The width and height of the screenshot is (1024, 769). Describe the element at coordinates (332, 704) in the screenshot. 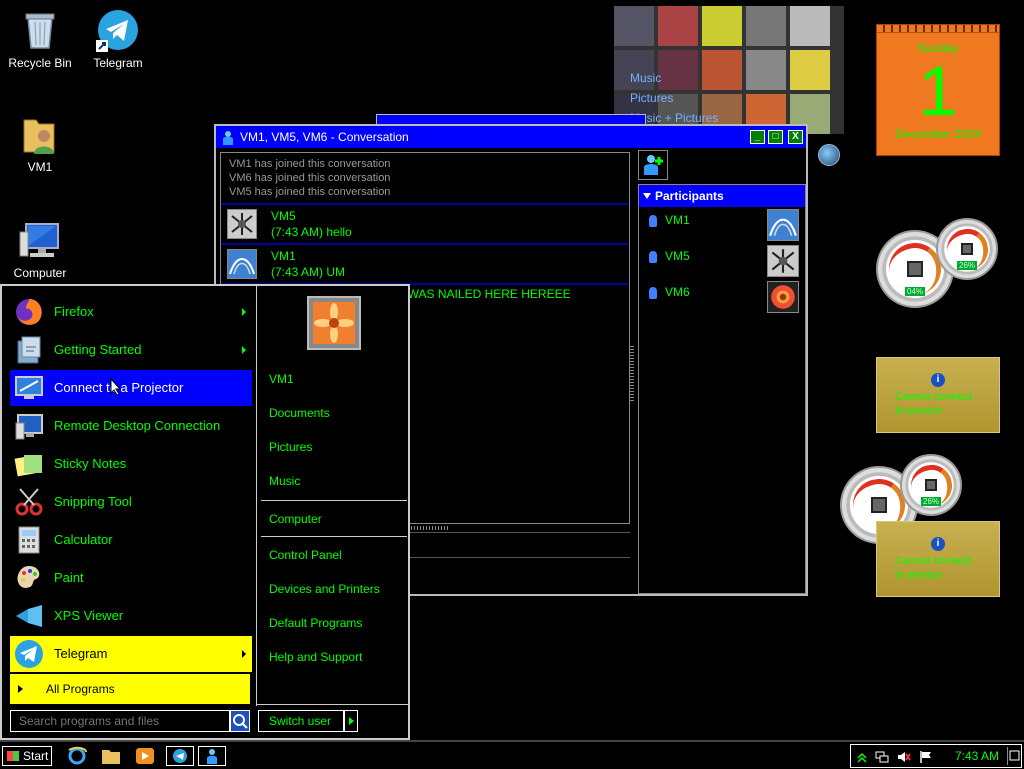

I see `bottom-separator` at that location.